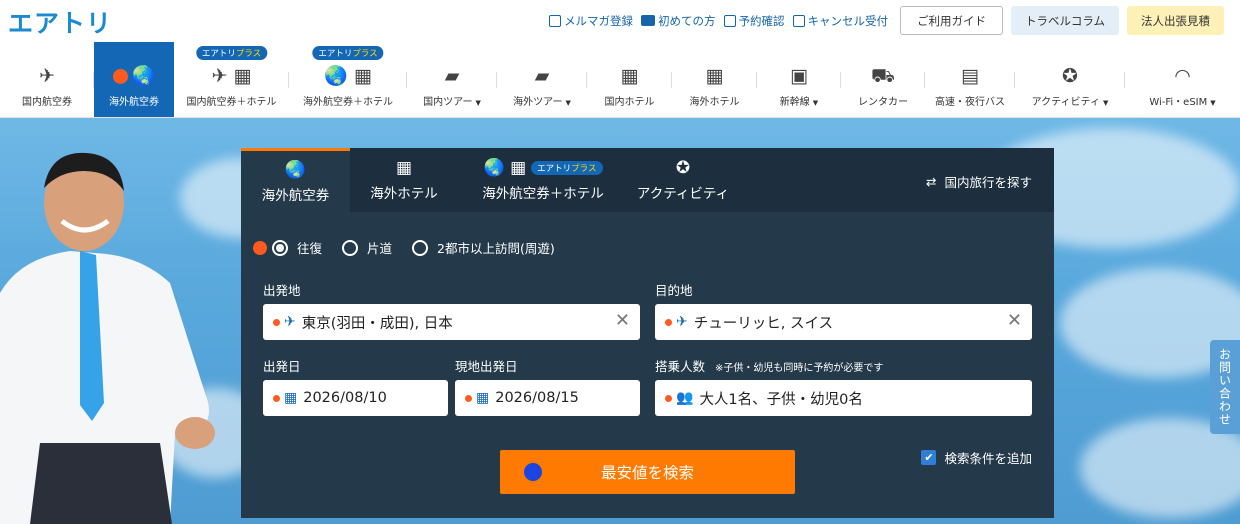 This screenshot has width=1240, height=524. I want to click on guide-button: ご利用ガイド, so click(952, 20).